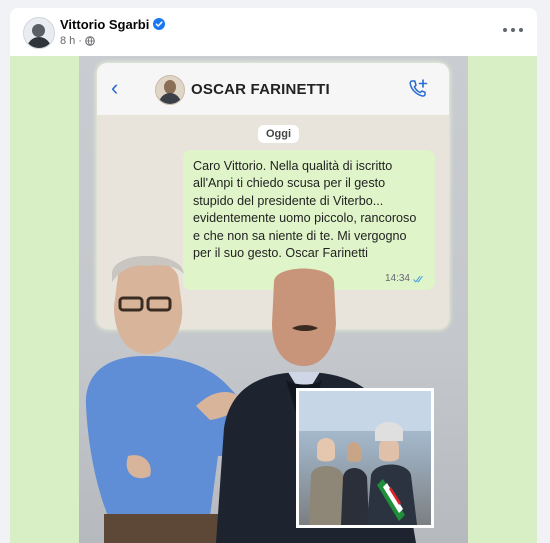  Describe the element at coordinates (115, 87) in the screenshot. I see `back-chevron-icon: ‹` at that location.